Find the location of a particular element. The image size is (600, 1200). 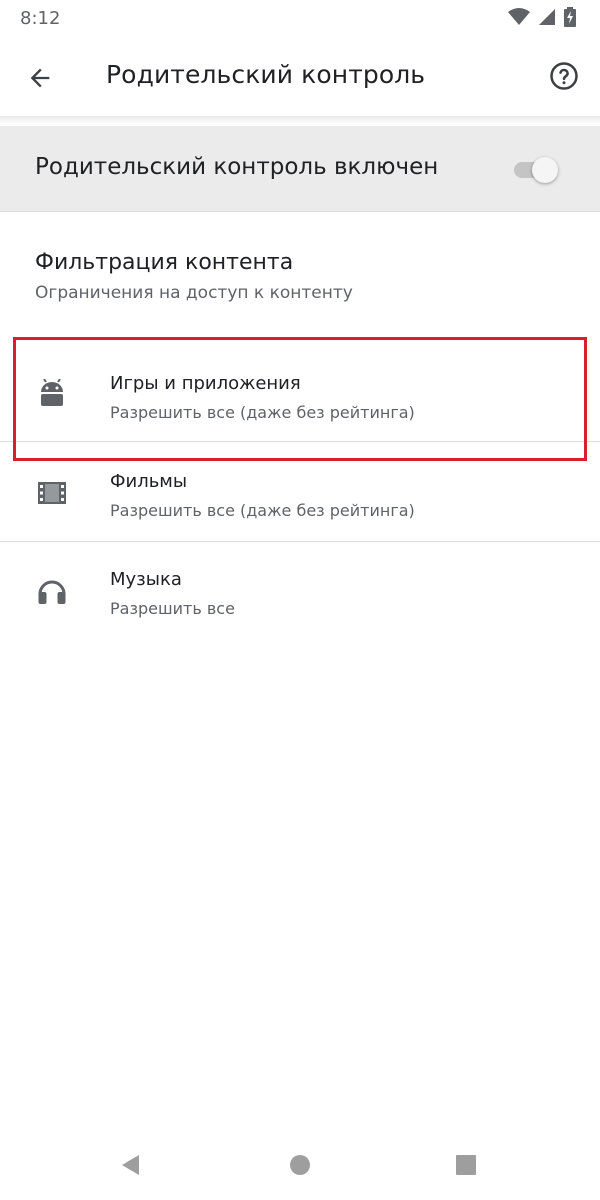

status-bar: 8:12 is located at coordinates (300, 19).